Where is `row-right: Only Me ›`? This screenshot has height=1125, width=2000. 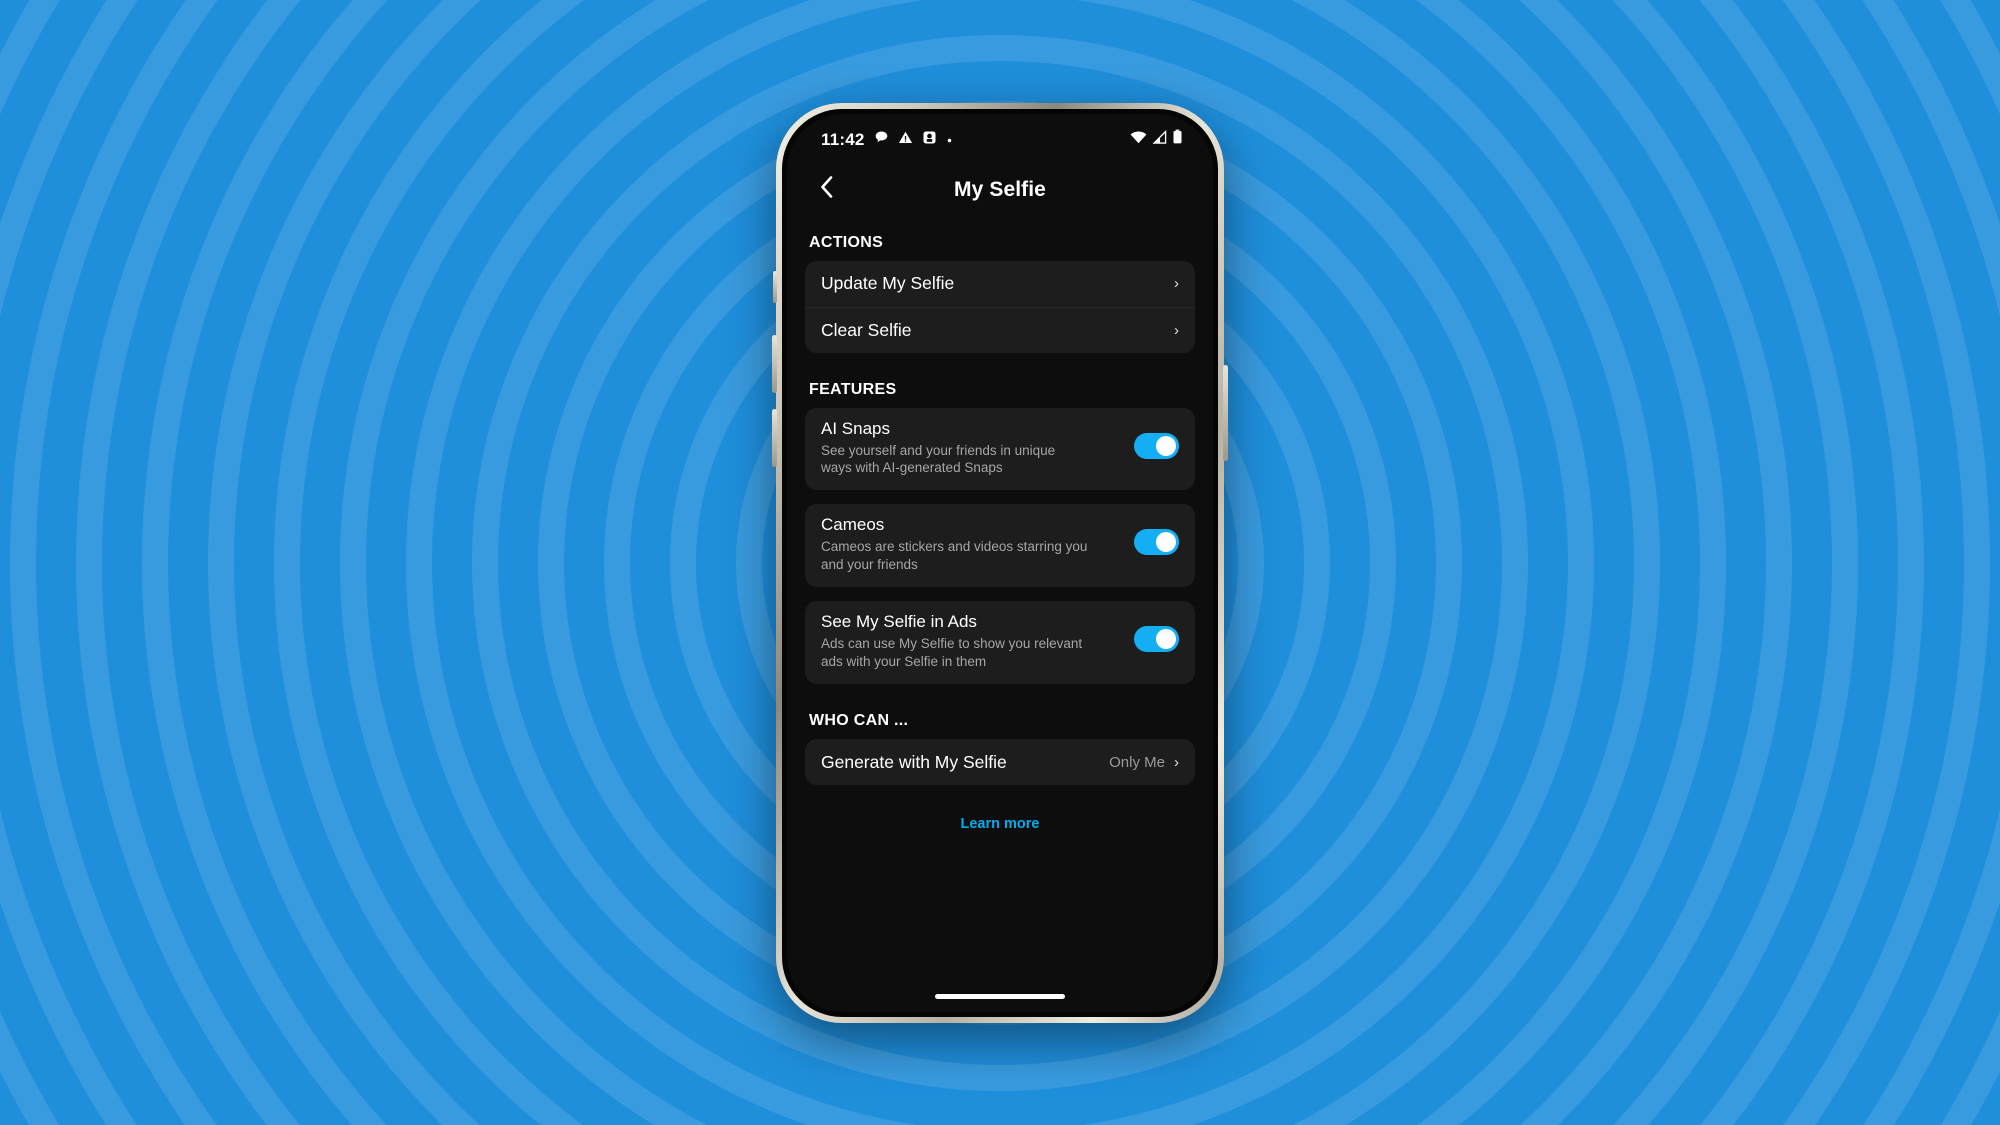 row-right: Only Me › is located at coordinates (1144, 762).